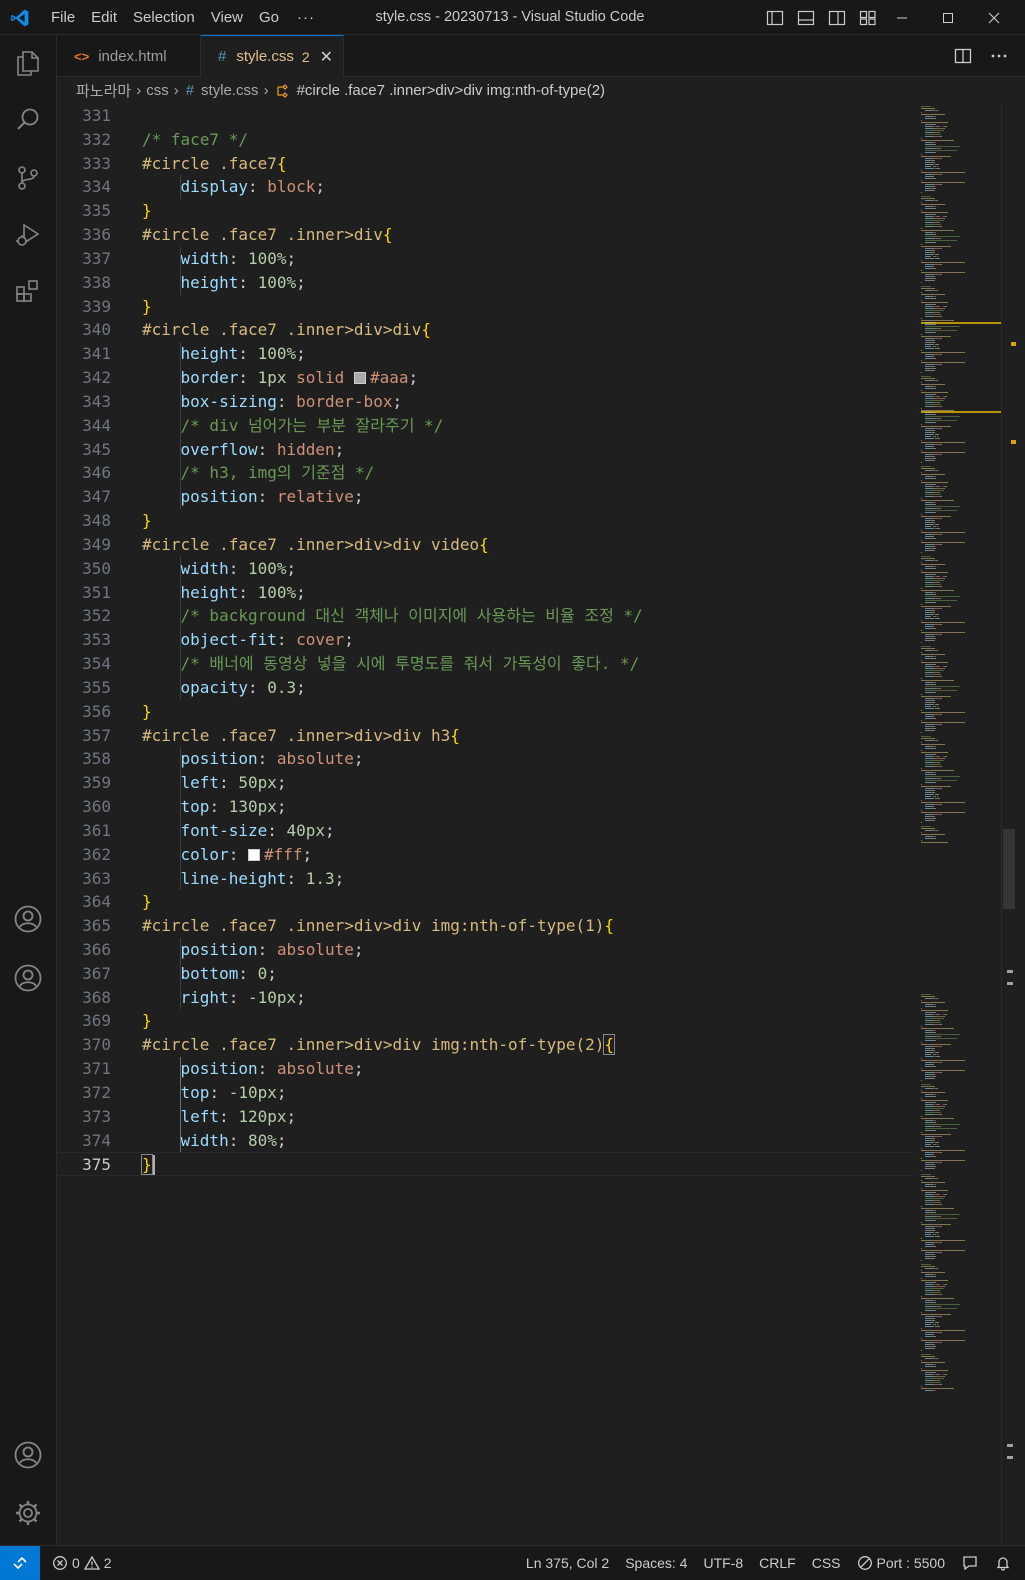 The height and width of the screenshot is (1580, 1025). Describe the element at coordinates (28, 1455) in the screenshot. I see `accounts-button` at that location.